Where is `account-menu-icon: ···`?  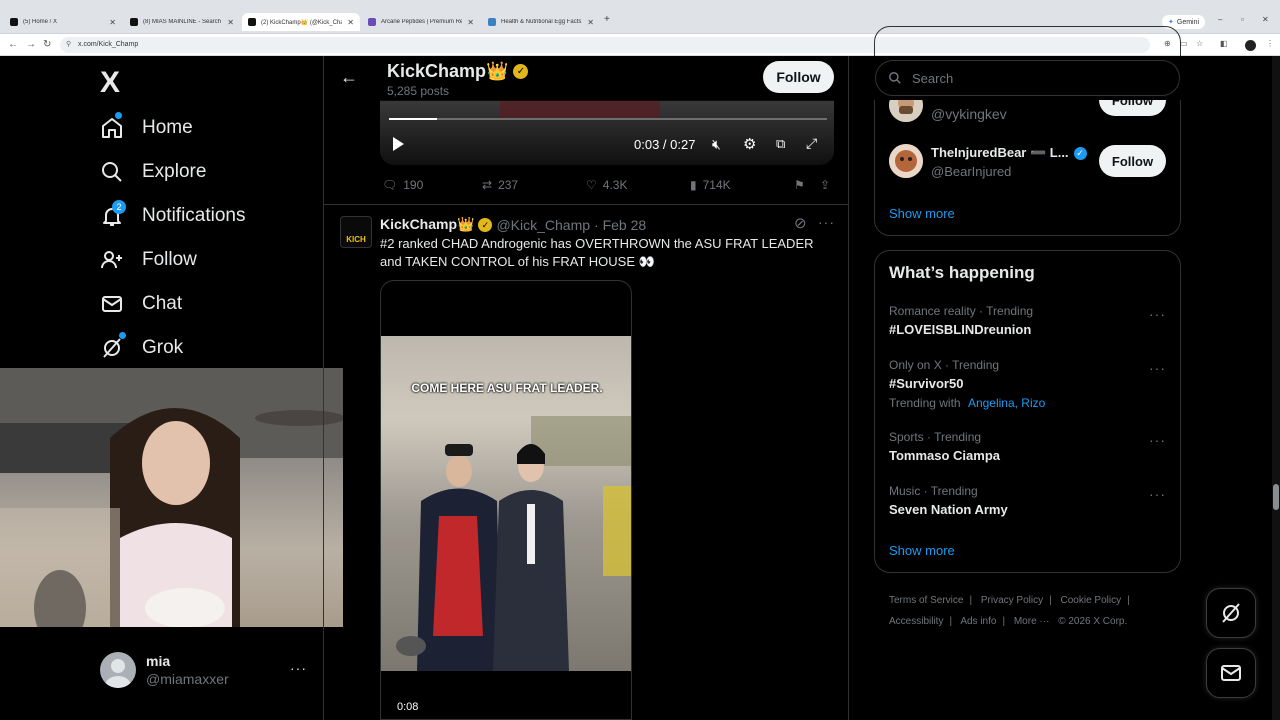
account-menu-icon: ··· is located at coordinates (298, 668).